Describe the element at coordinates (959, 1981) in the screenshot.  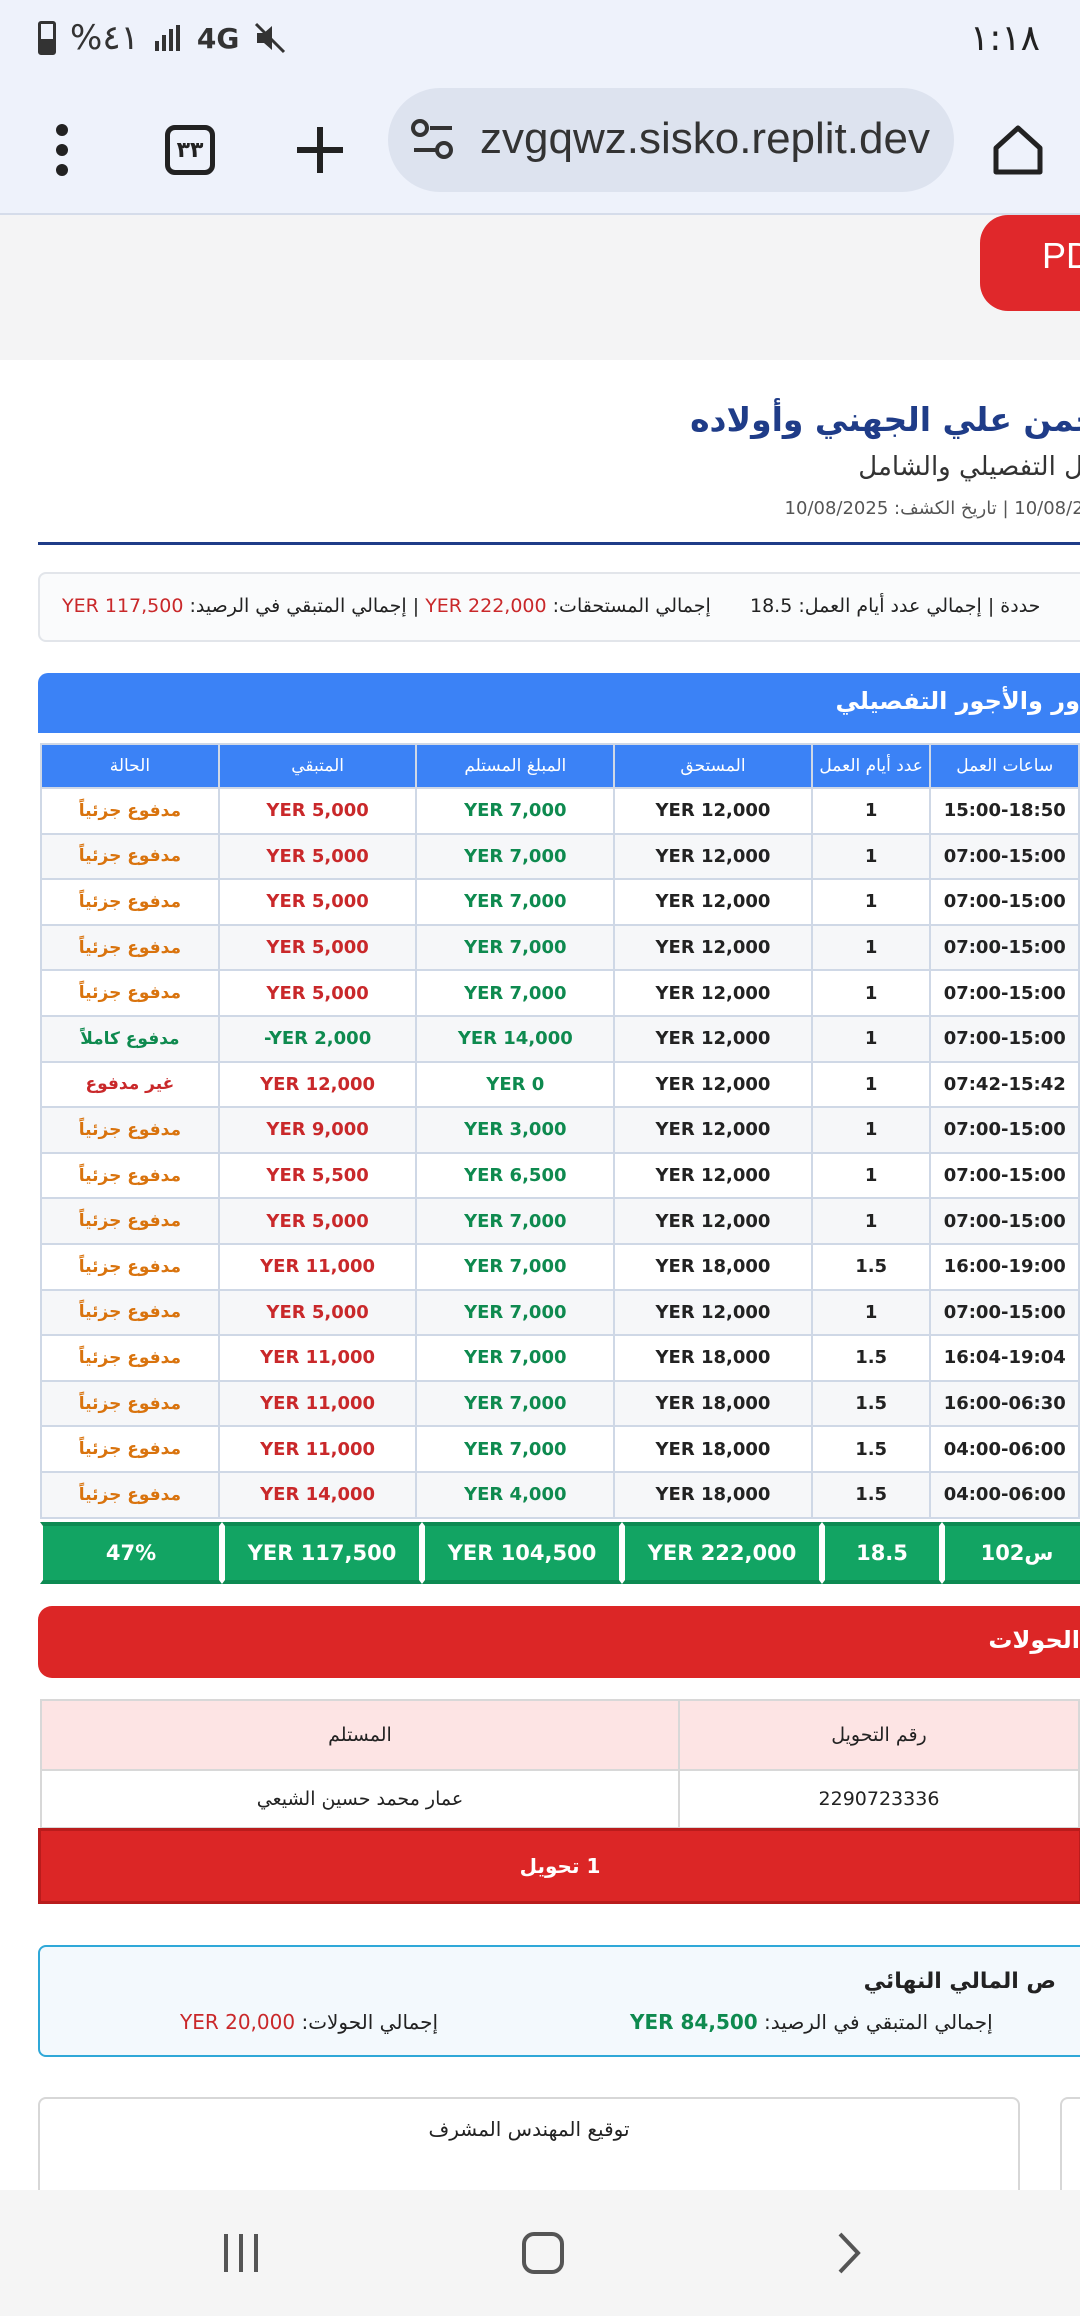
I see `final-summary-title: ص المالي النهائي` at that location.